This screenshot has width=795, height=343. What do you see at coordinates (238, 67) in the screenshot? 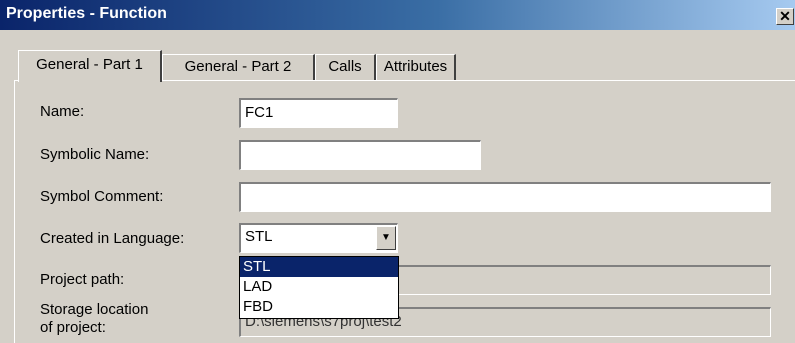
I see `tab-general-part-2: General - Part 2` at bounding box center [238, 67].